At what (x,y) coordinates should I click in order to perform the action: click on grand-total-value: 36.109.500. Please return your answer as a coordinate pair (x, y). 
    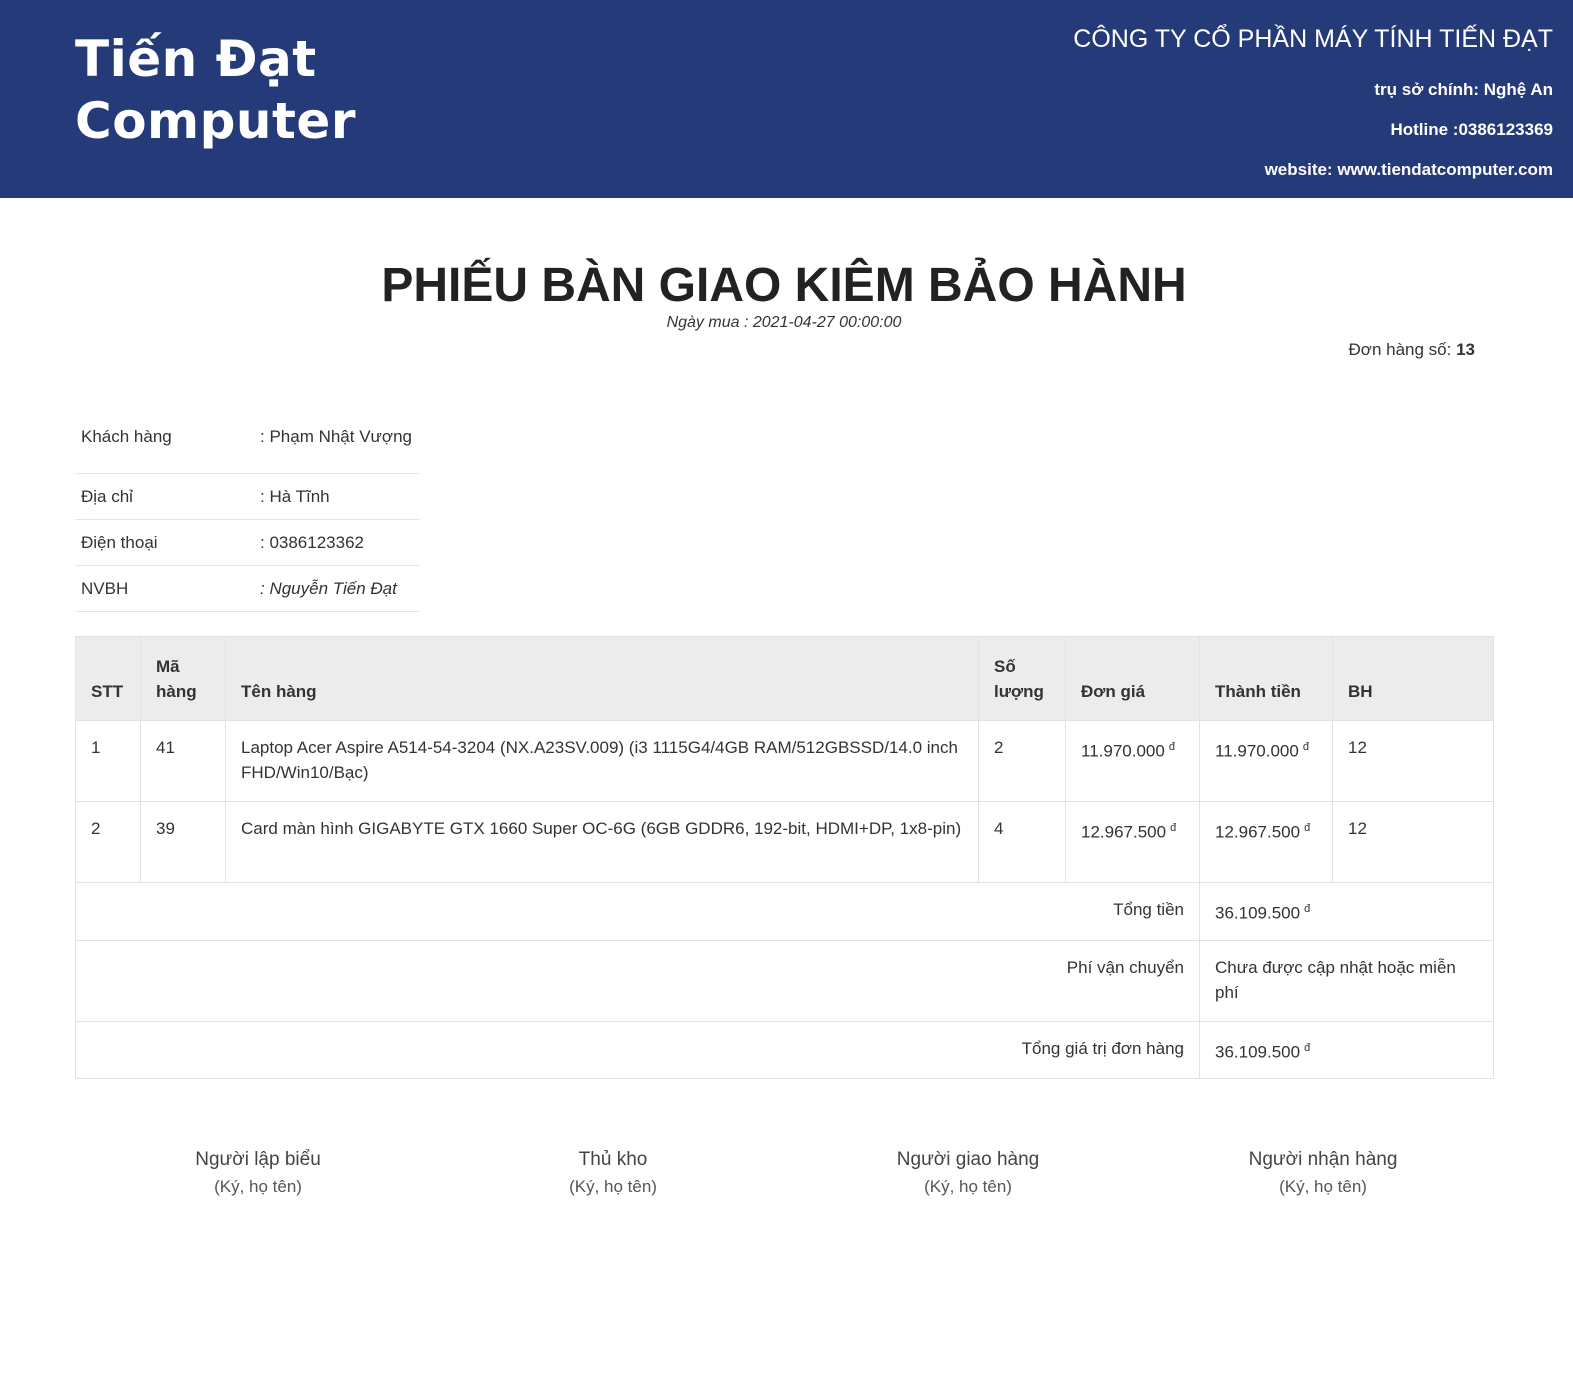
    Looking at the image, I should click on (1258, 1052).